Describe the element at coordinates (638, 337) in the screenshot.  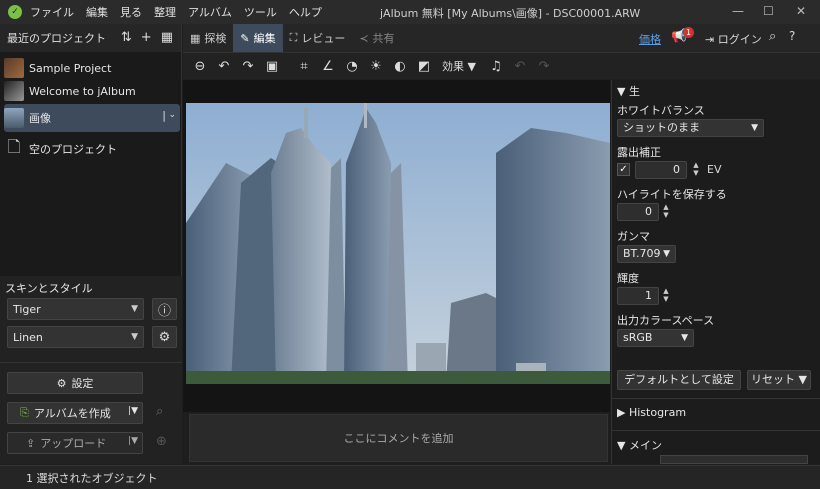
I see `colorspace-value: sRGB` at that location.